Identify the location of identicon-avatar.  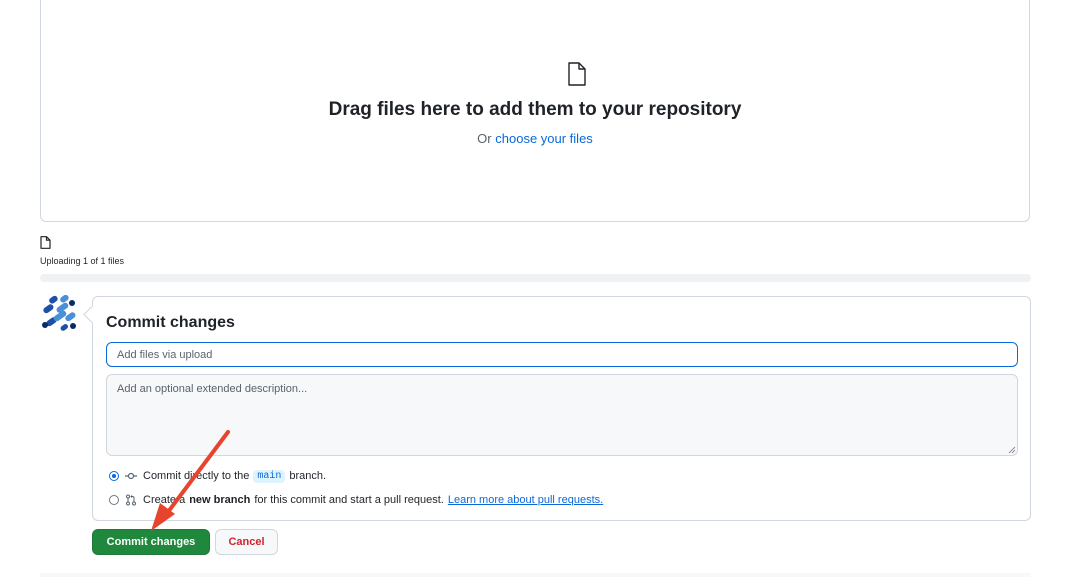
(59, 313).